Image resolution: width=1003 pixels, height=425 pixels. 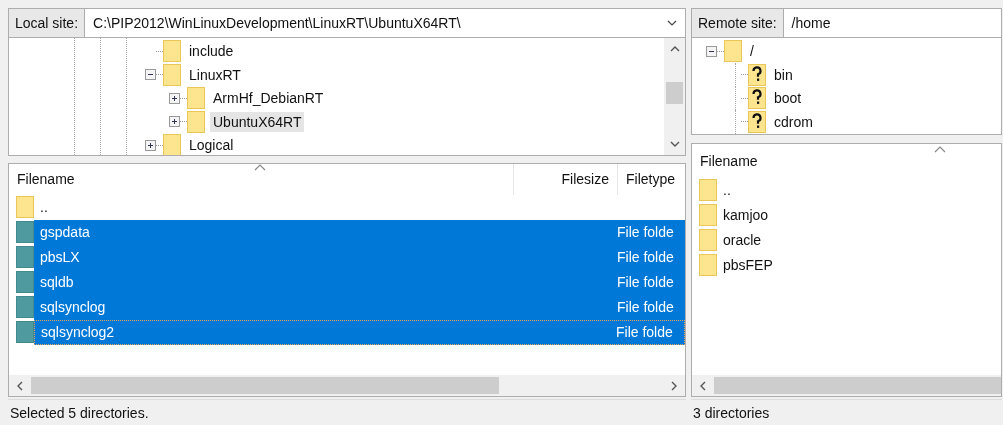 I want to click on column-header: Filesize, so click(x=566, y=179).